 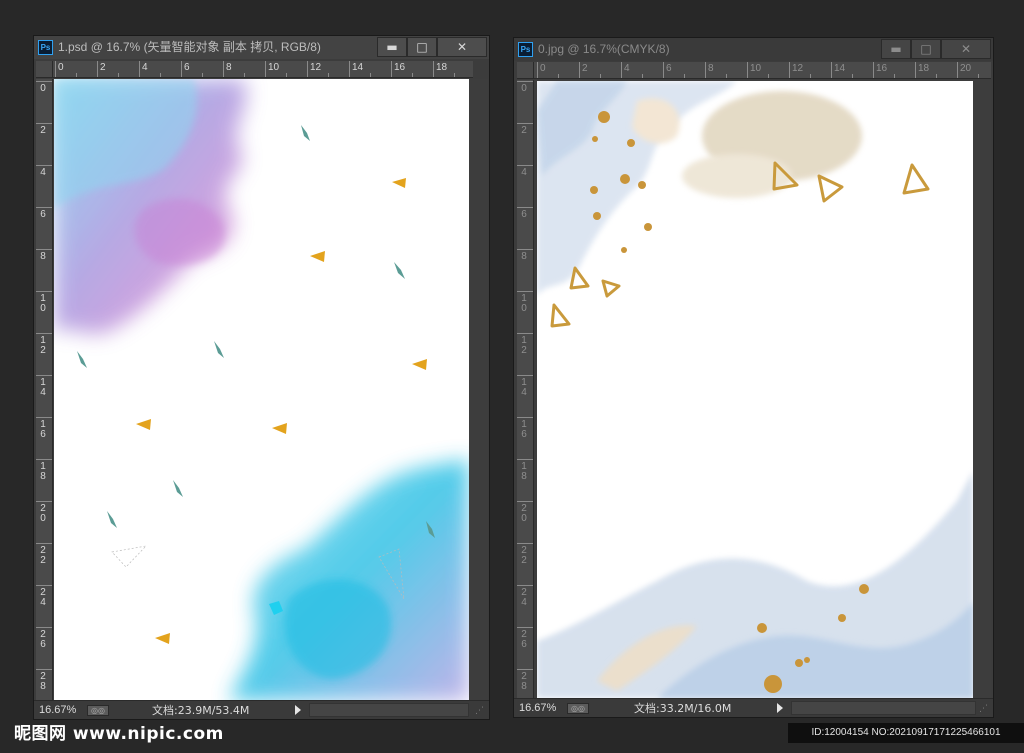 What do you see at coordinates (762, 70) in the screenshot?
I see `horizontal-ruler: 0 2 4 6 8 10 12 14 16 18 20` at bounding box center [762, 70].